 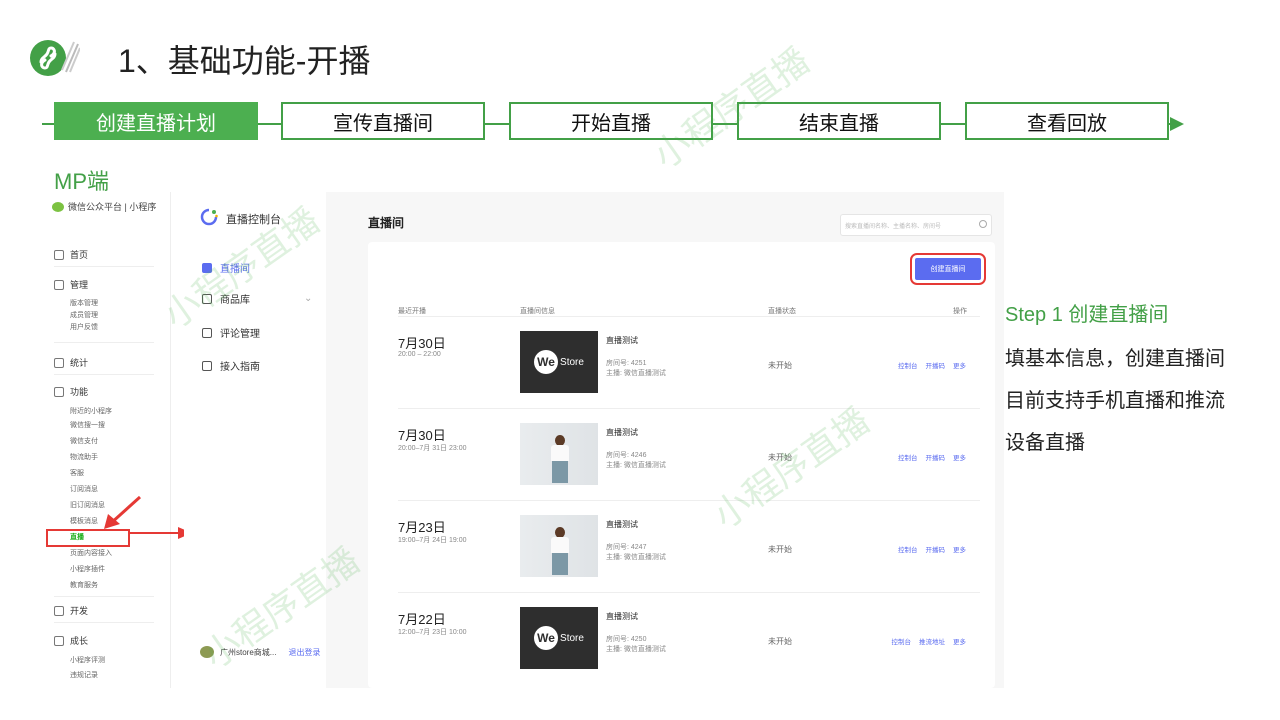 I want to click on nav-sub-education: 教育服务, so click(x=84, y=585).